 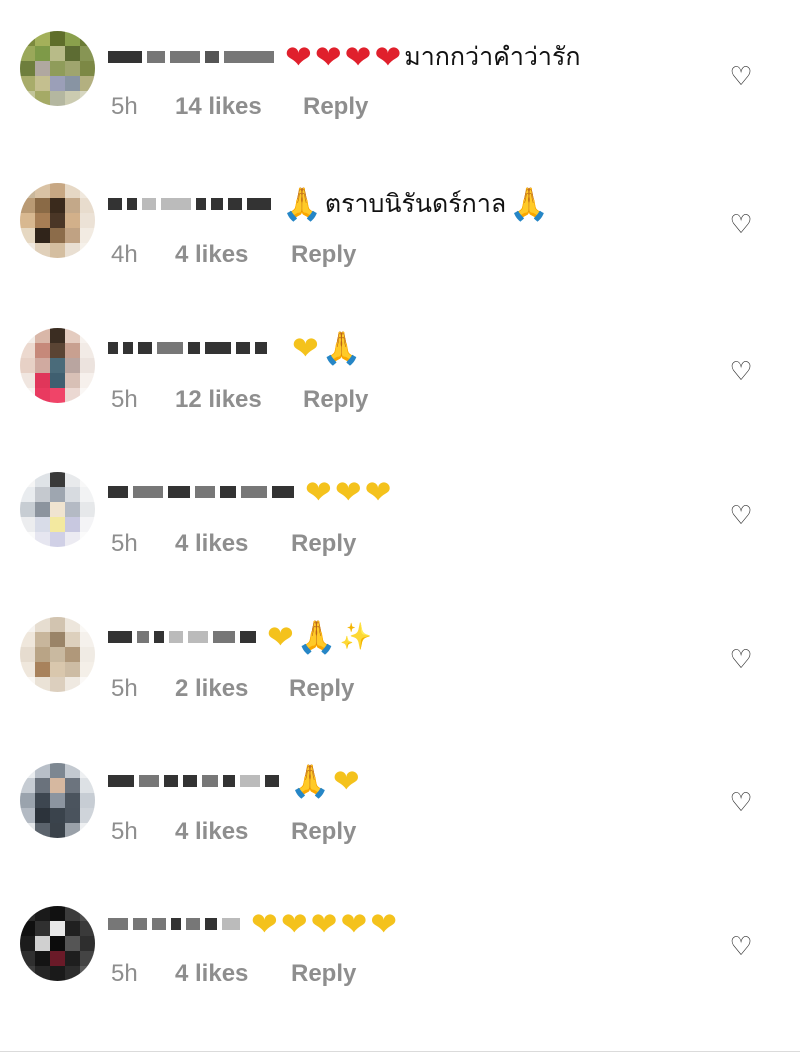 I want to click on comment-meta: 5h 14 likes Reply, so click(x=239, y=107).